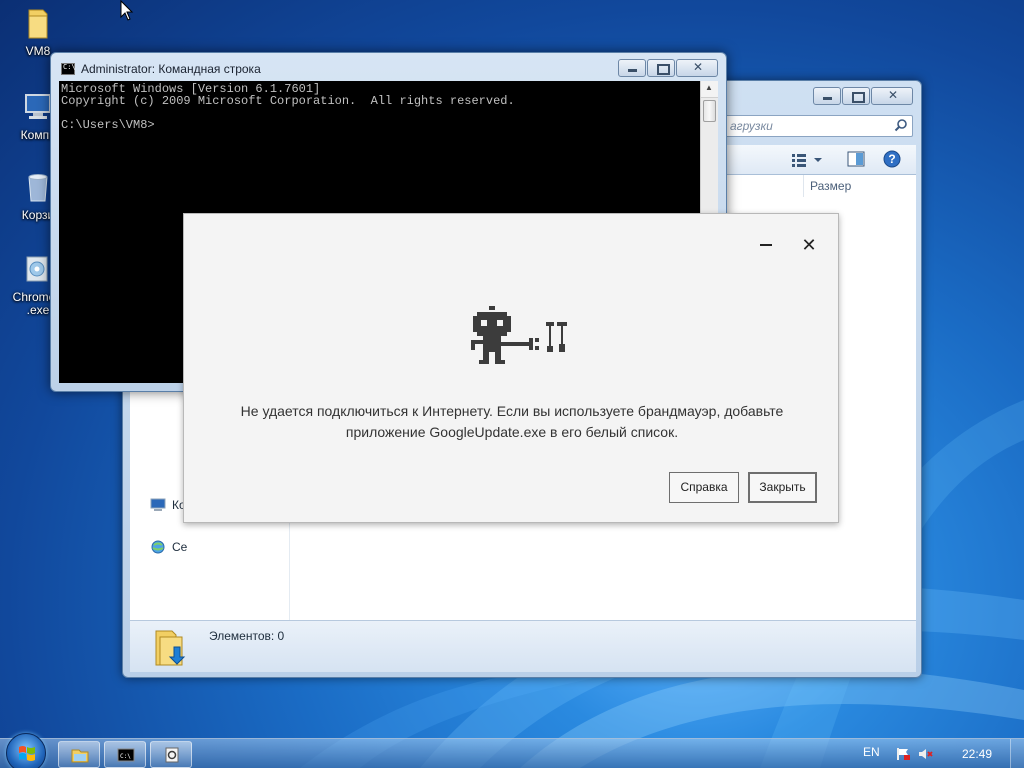  What do you see at coordinates (27, 753) in the screenshot?
I see `windows-logo-icon` at bounding box center [27, 753].